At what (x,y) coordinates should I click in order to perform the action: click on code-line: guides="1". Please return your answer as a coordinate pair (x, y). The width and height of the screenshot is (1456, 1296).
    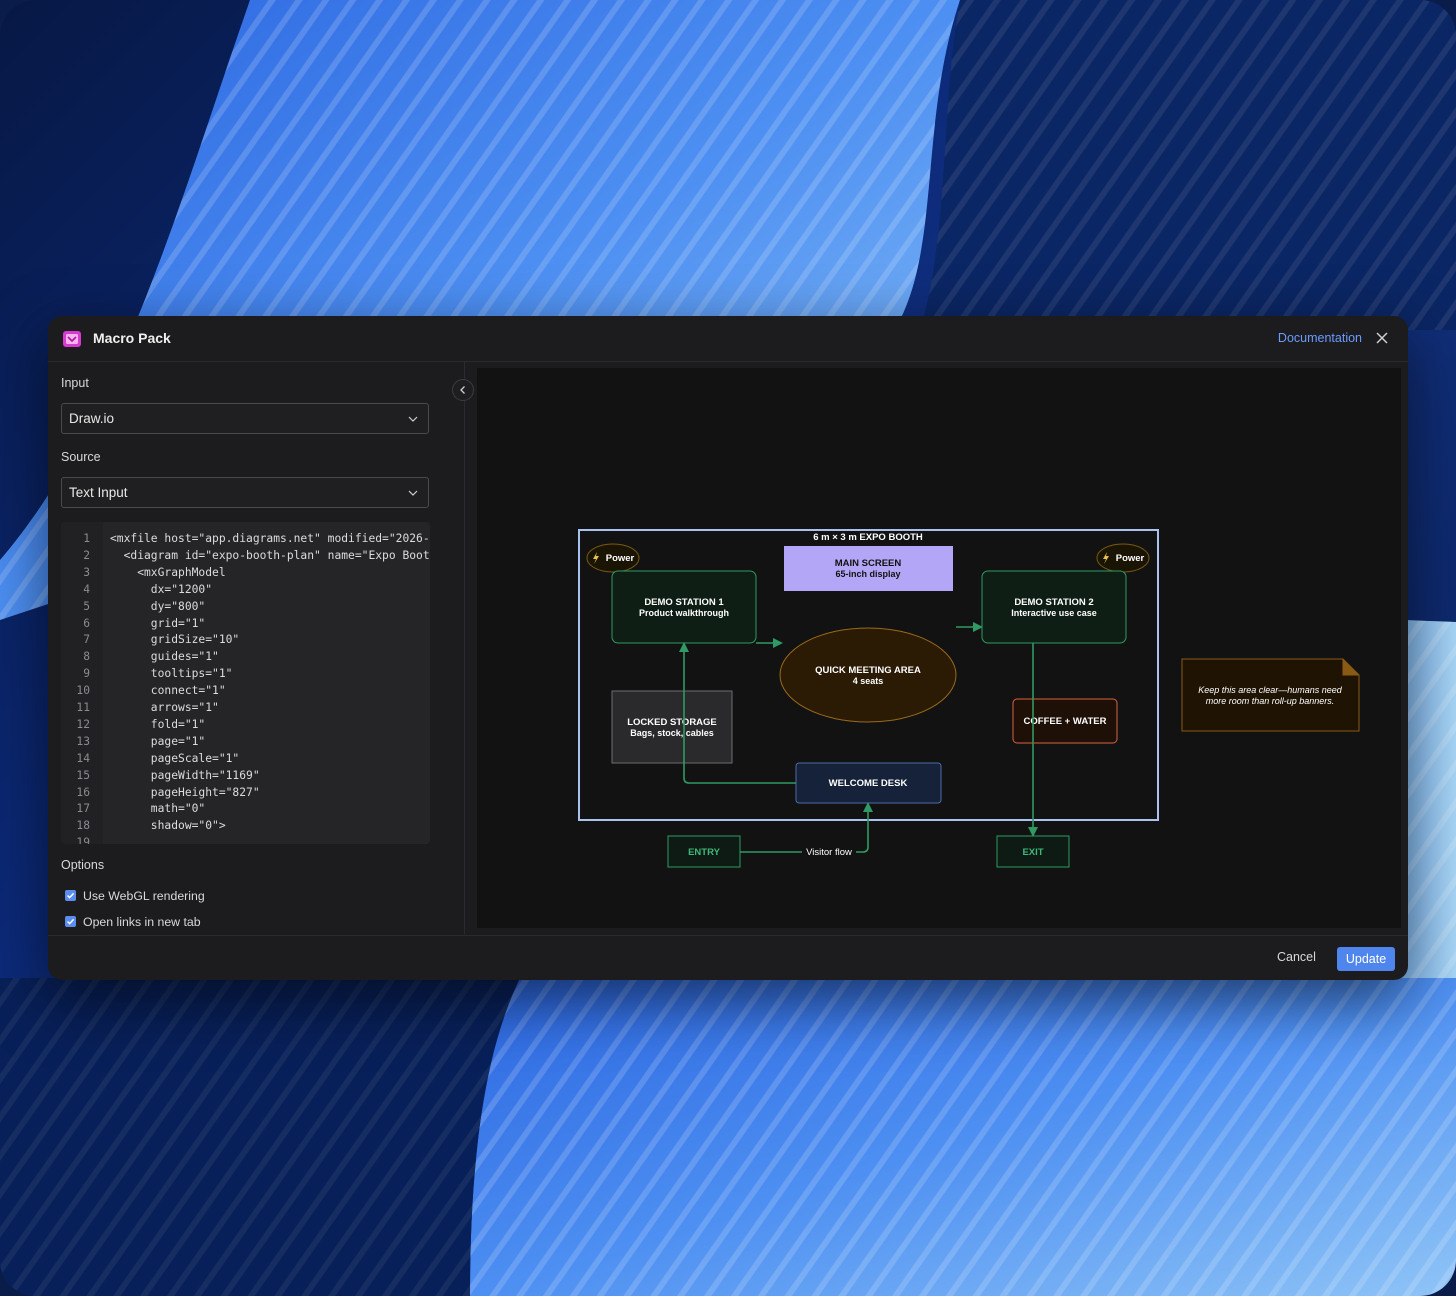
    Looking at the image, I should click on (164, 657).